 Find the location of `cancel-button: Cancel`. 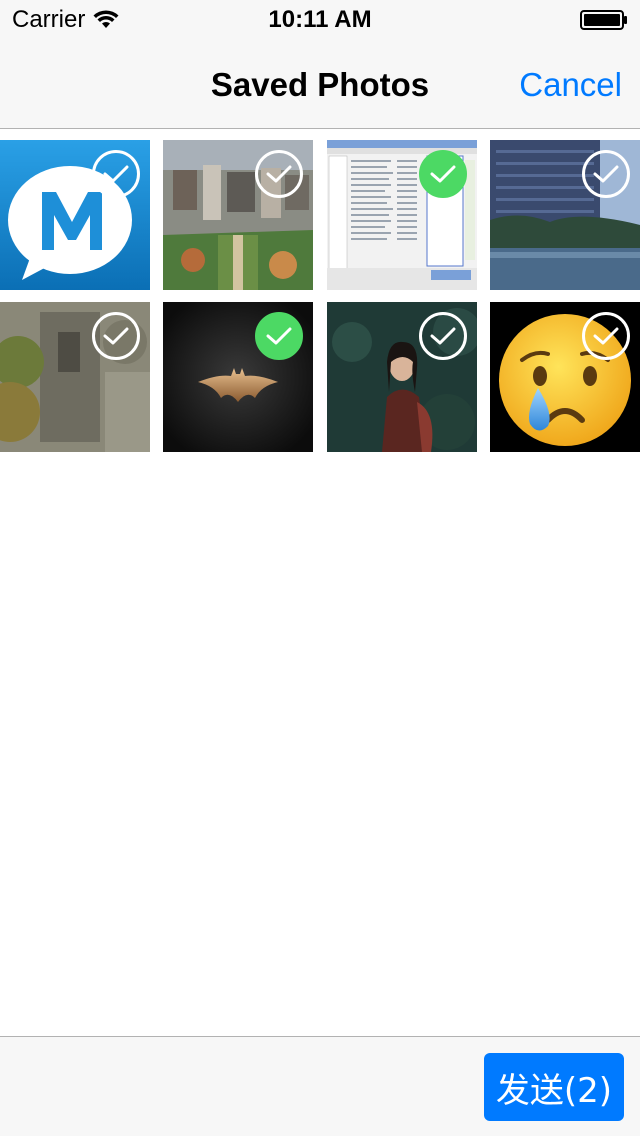

cancel-button: Cancel is located at coordinates (570, 85).